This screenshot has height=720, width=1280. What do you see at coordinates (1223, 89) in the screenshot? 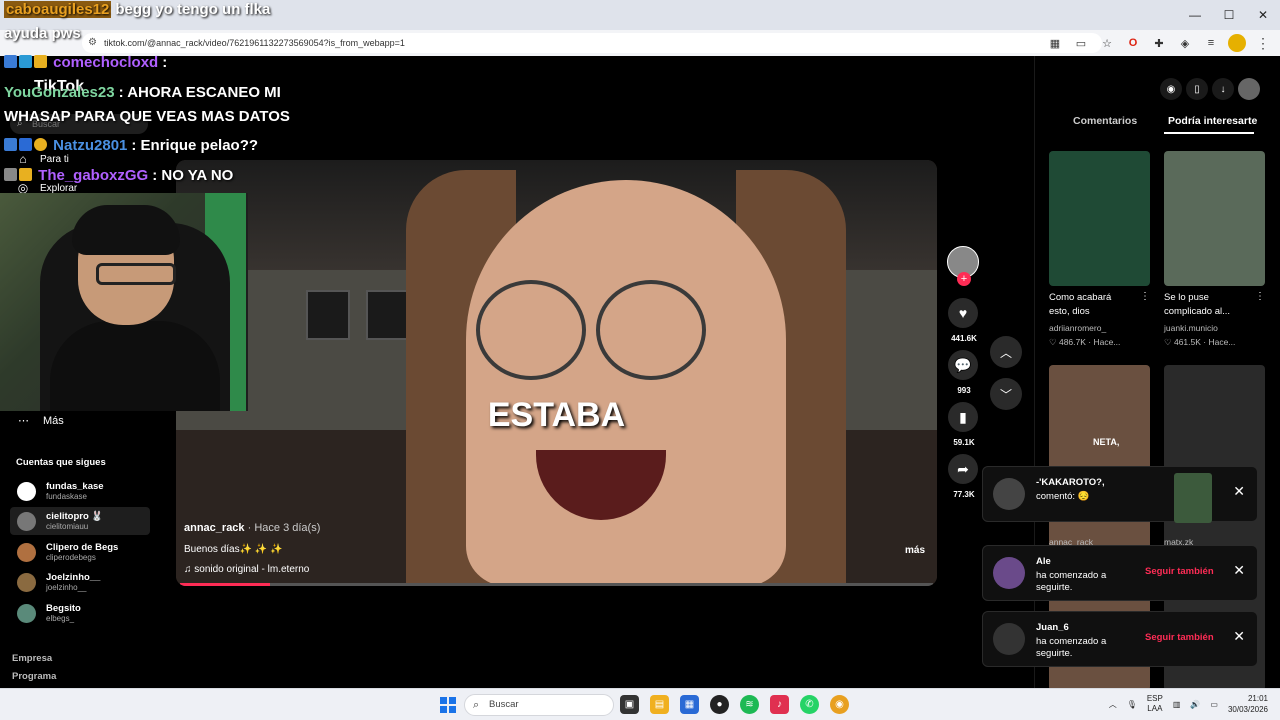
I see `download-icon: ↓` at bounding box center [1223, 89].